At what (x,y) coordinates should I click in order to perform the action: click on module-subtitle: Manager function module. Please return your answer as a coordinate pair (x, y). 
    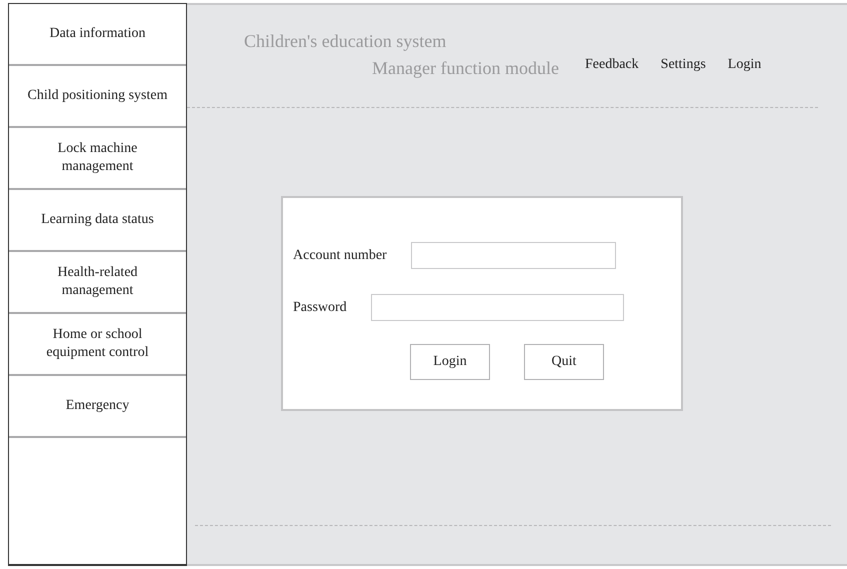
    Looking at the image, I should click on (465, 68).